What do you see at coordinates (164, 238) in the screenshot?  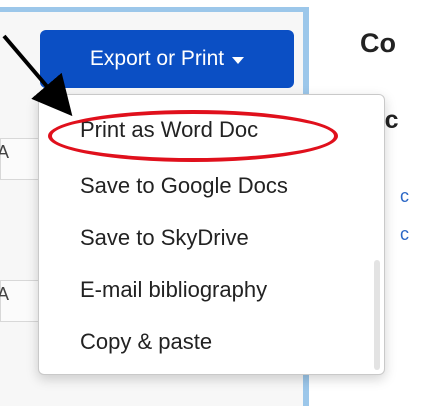 I see `menu-item-save-skydrive: Save to SkyDrive` at bounding box center [164, 238].